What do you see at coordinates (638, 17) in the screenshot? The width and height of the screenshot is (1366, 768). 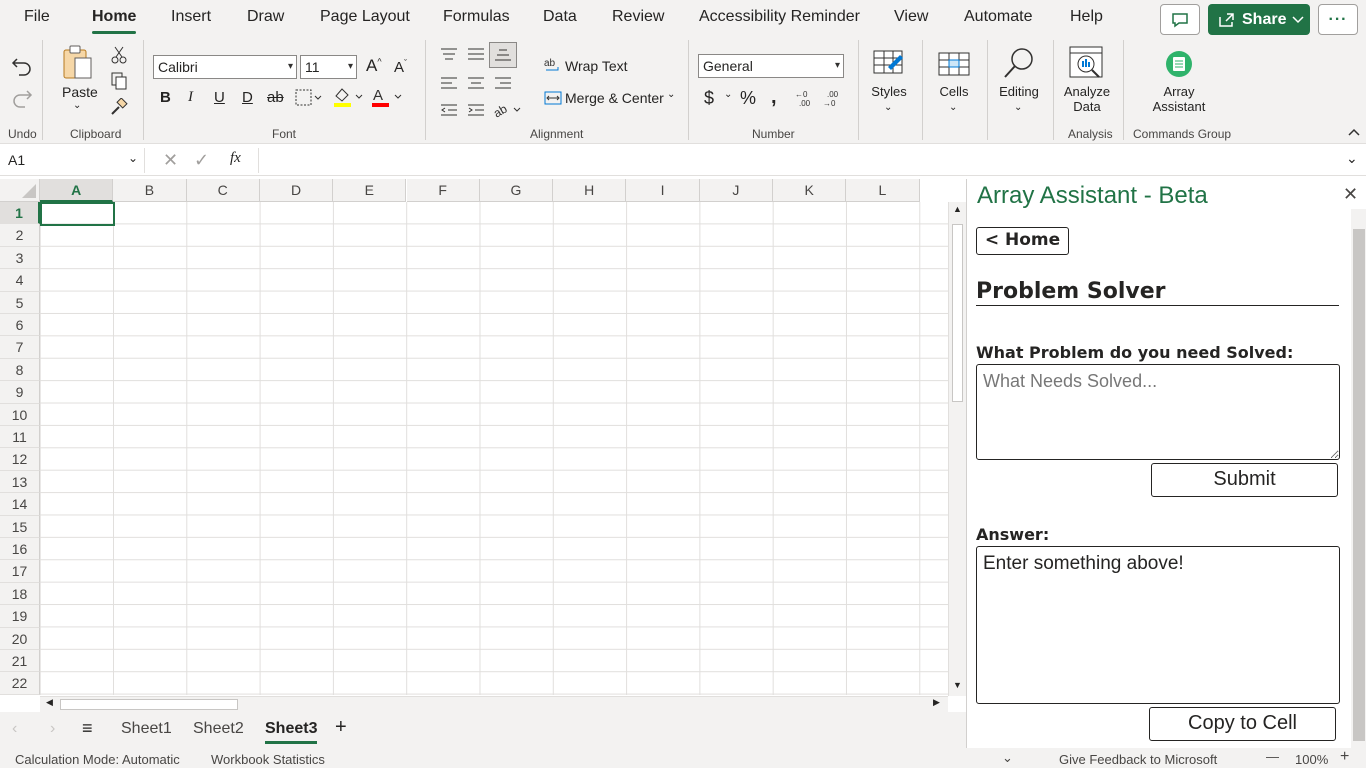 I see `tab-review: Review` at bounding box center [638, 17].